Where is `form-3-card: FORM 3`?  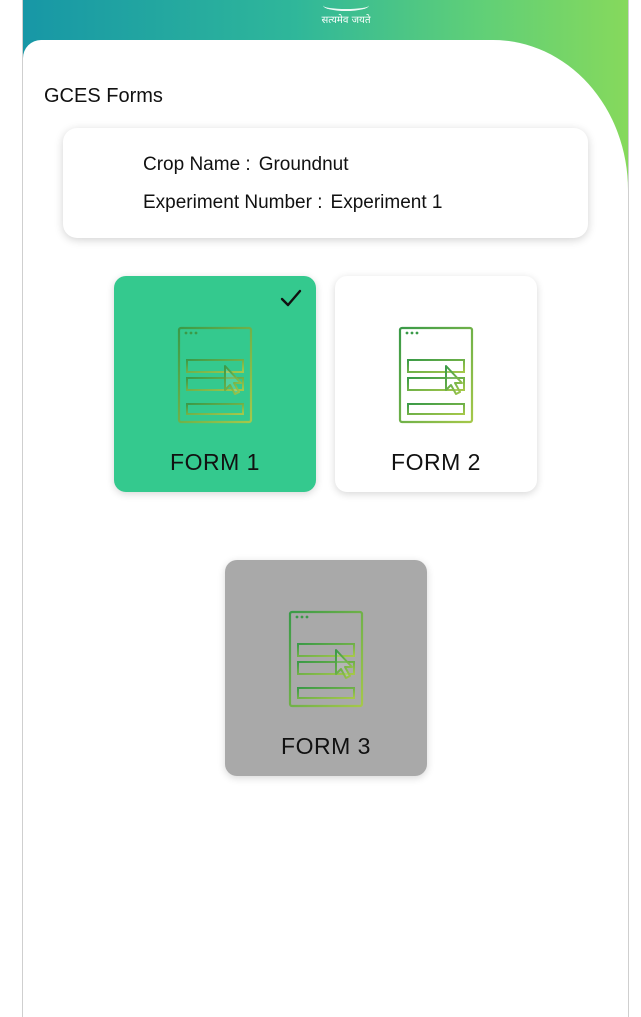
form-3-card: FORM 3 is located at coordinates (326, 668).